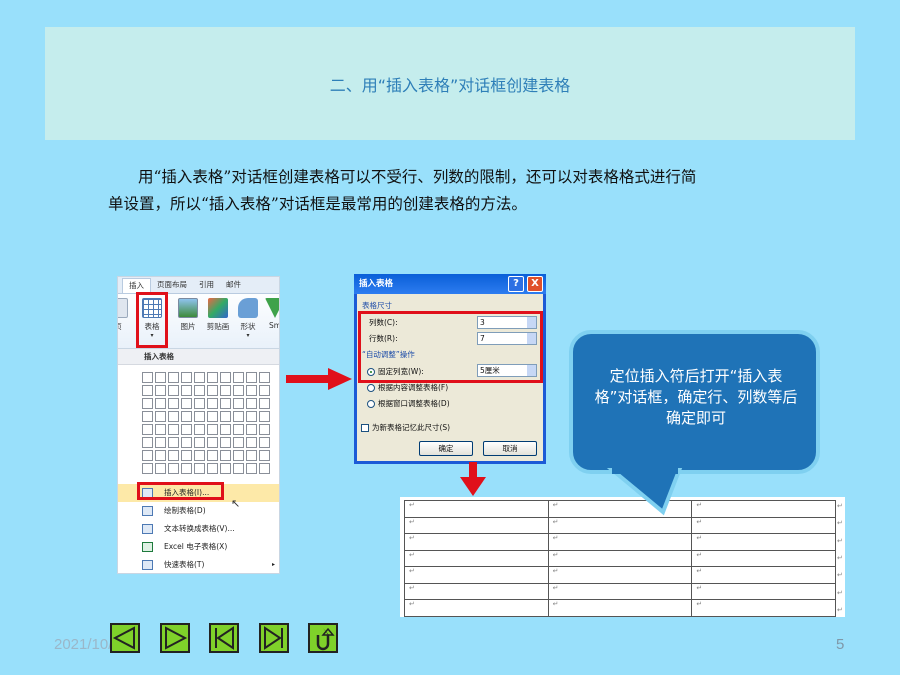 The width and height of the screenshot is (900, 675). I want to click on picture-button: 图片, so click(188, 315).